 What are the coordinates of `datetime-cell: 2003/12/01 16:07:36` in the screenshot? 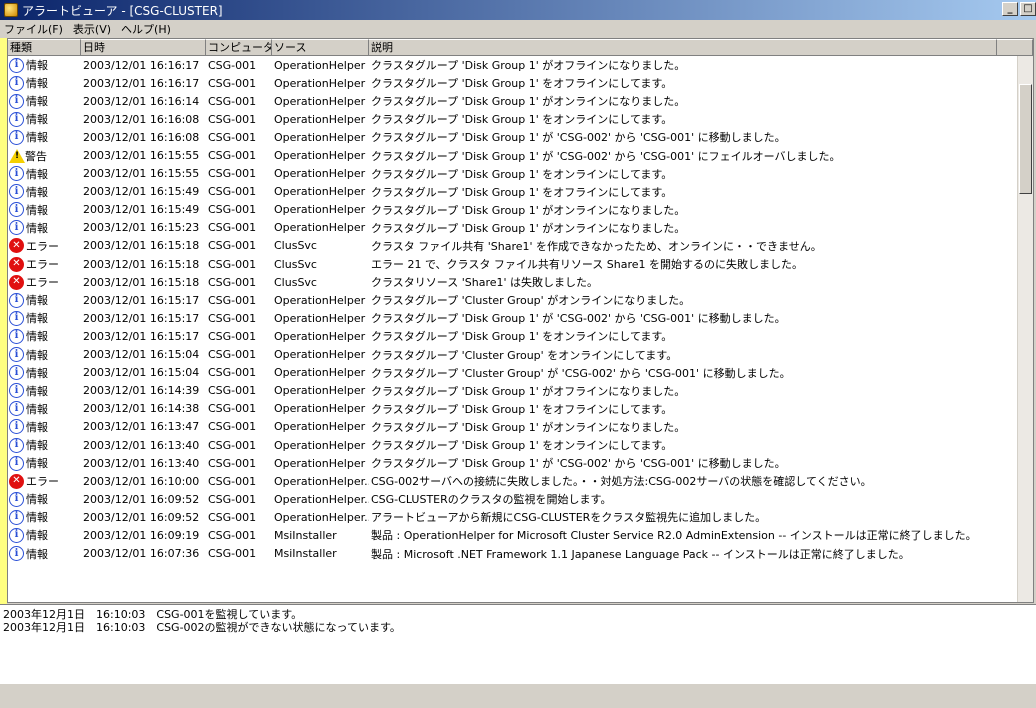 It's located at (141, 554).